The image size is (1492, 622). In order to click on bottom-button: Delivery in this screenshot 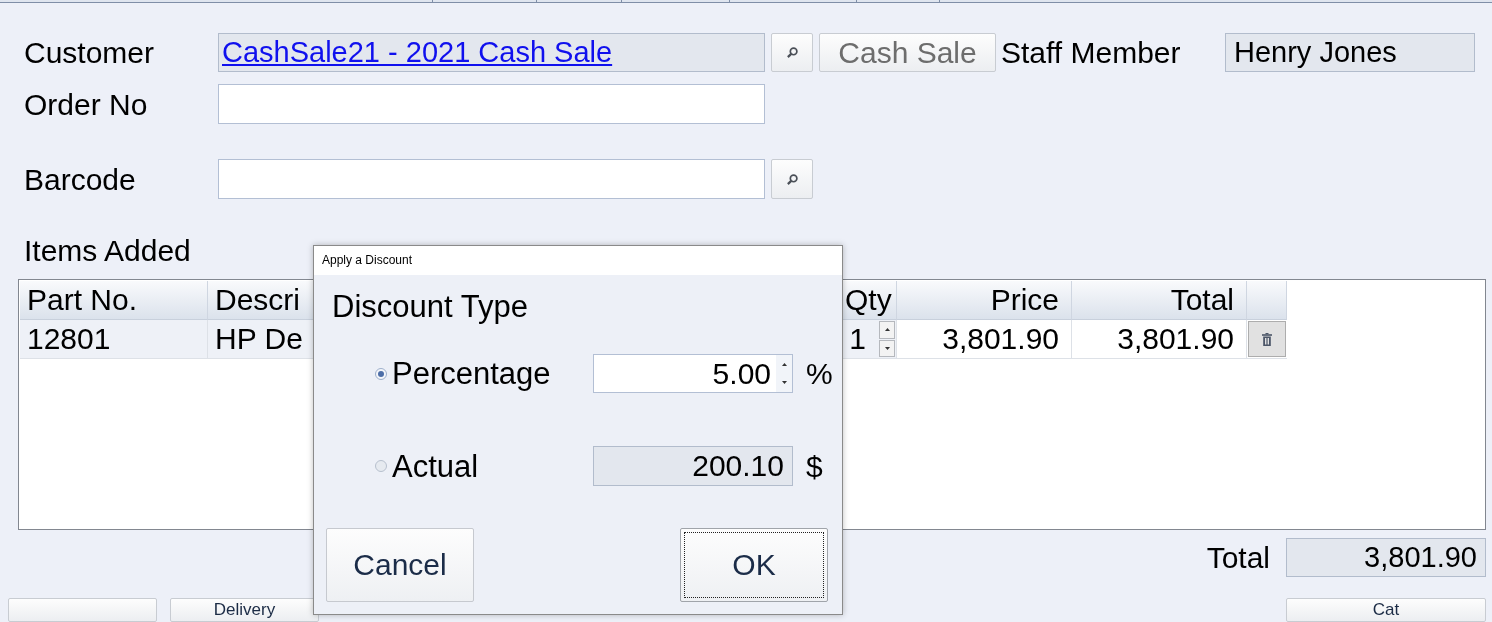, I will do `click(244, 610)`.